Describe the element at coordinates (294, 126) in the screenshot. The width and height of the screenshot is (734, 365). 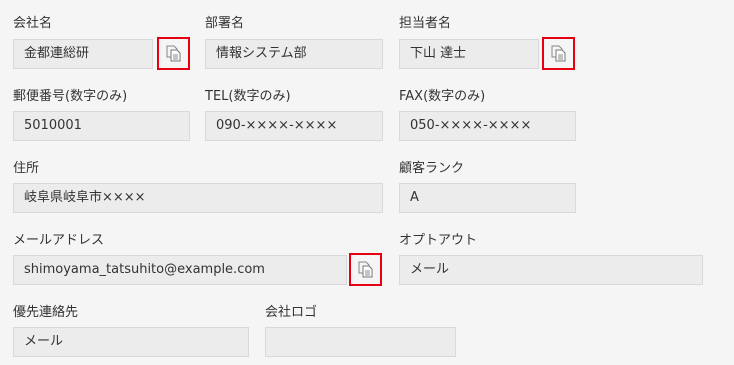
I see `tel-field: 090-××××-××××` at that location.